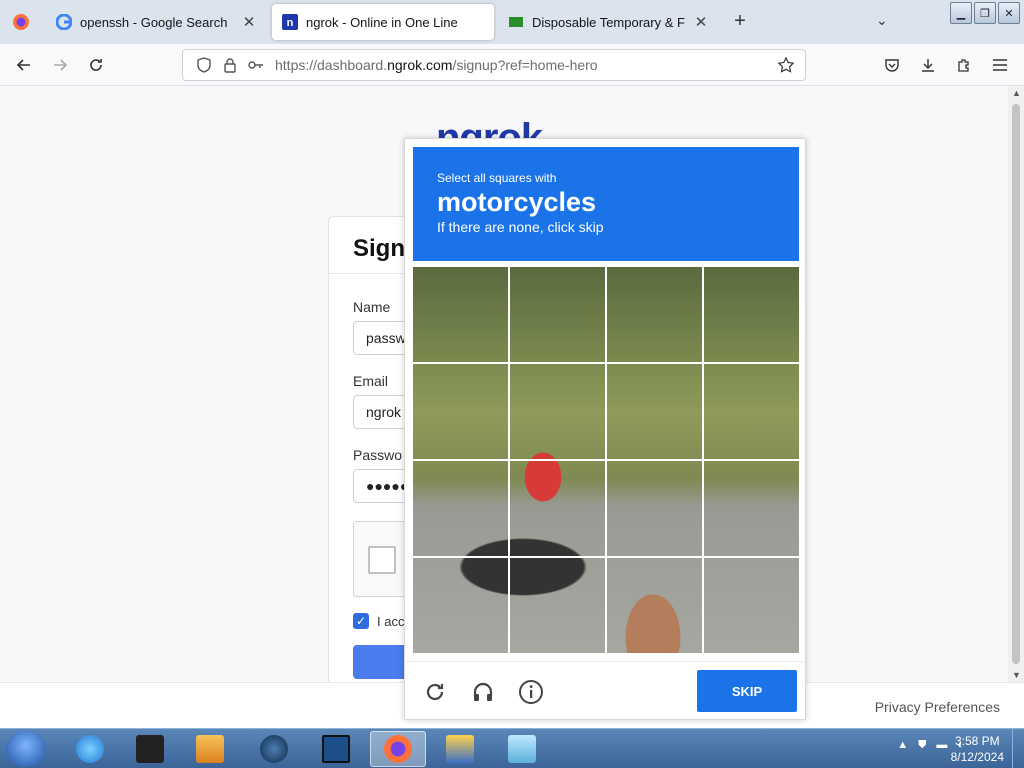 Image resolution: width=1024 pixels, height=768 pixels. I want to click on reload-icon, so click(96, 65).